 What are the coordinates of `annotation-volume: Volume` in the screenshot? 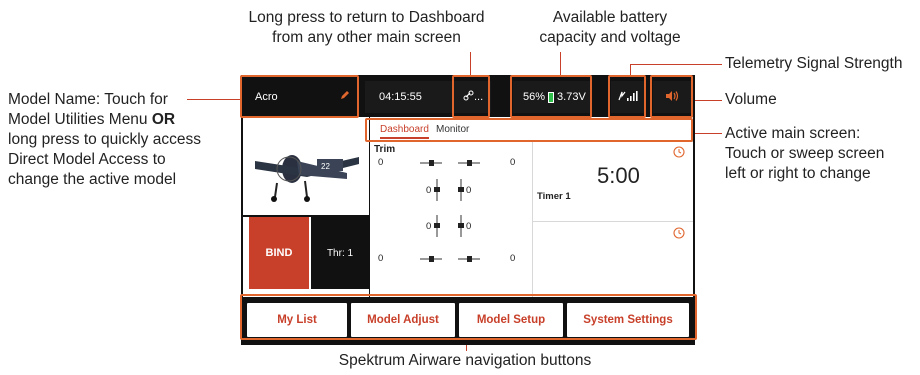 It's located at (751, 99).